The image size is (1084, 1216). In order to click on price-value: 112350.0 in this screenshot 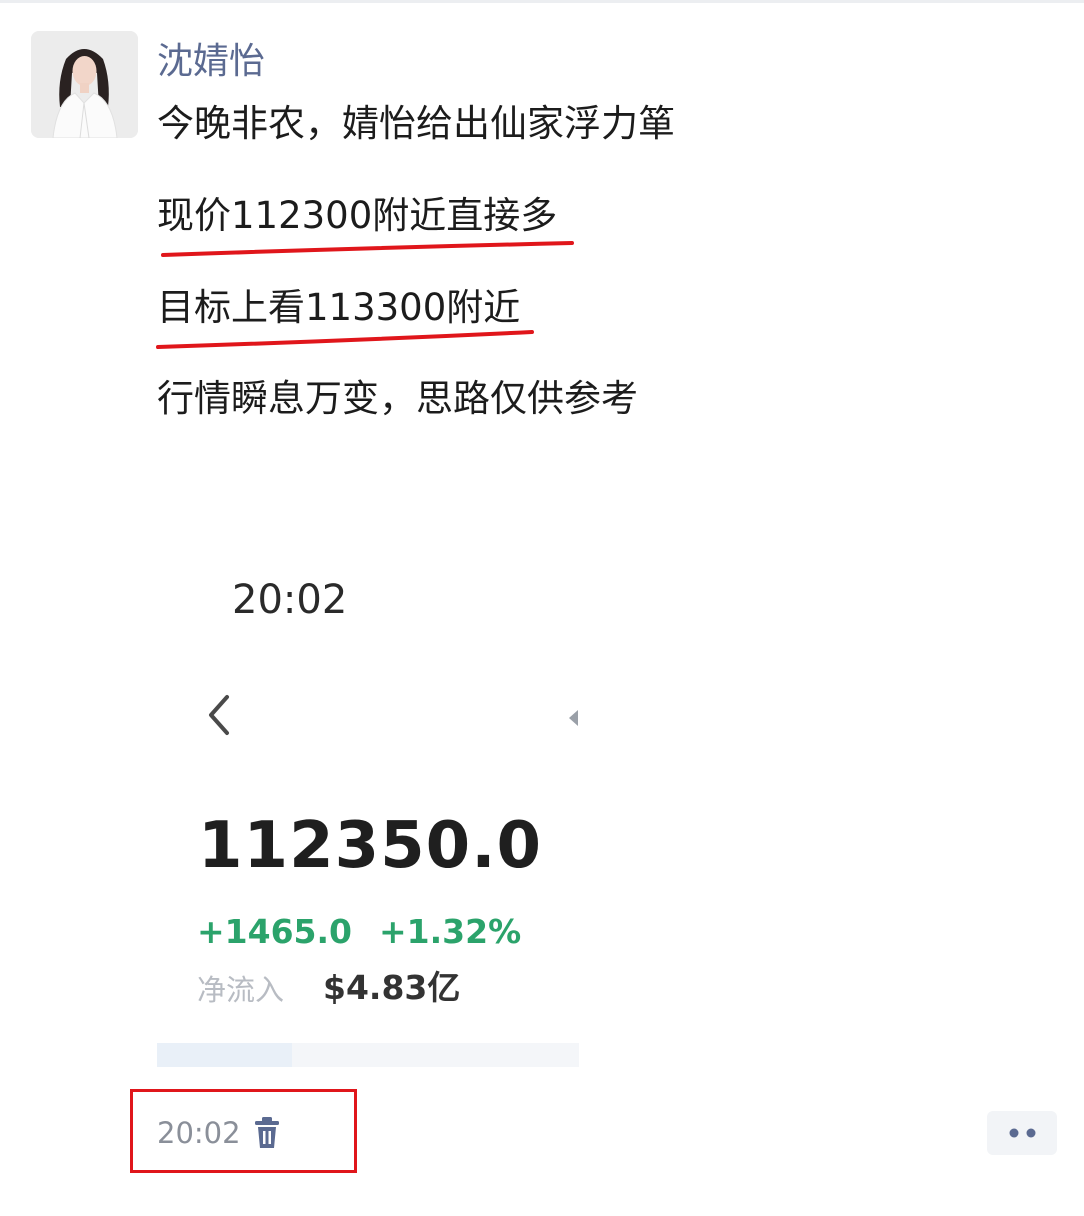, I will do `click(370, 846)`.